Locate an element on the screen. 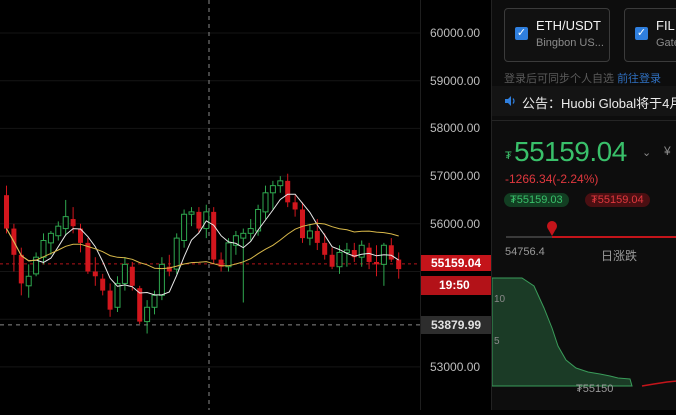 The width and height of the screenshot is (676, 415). currency-switch: ¥ is located at coordinates (667, 151).